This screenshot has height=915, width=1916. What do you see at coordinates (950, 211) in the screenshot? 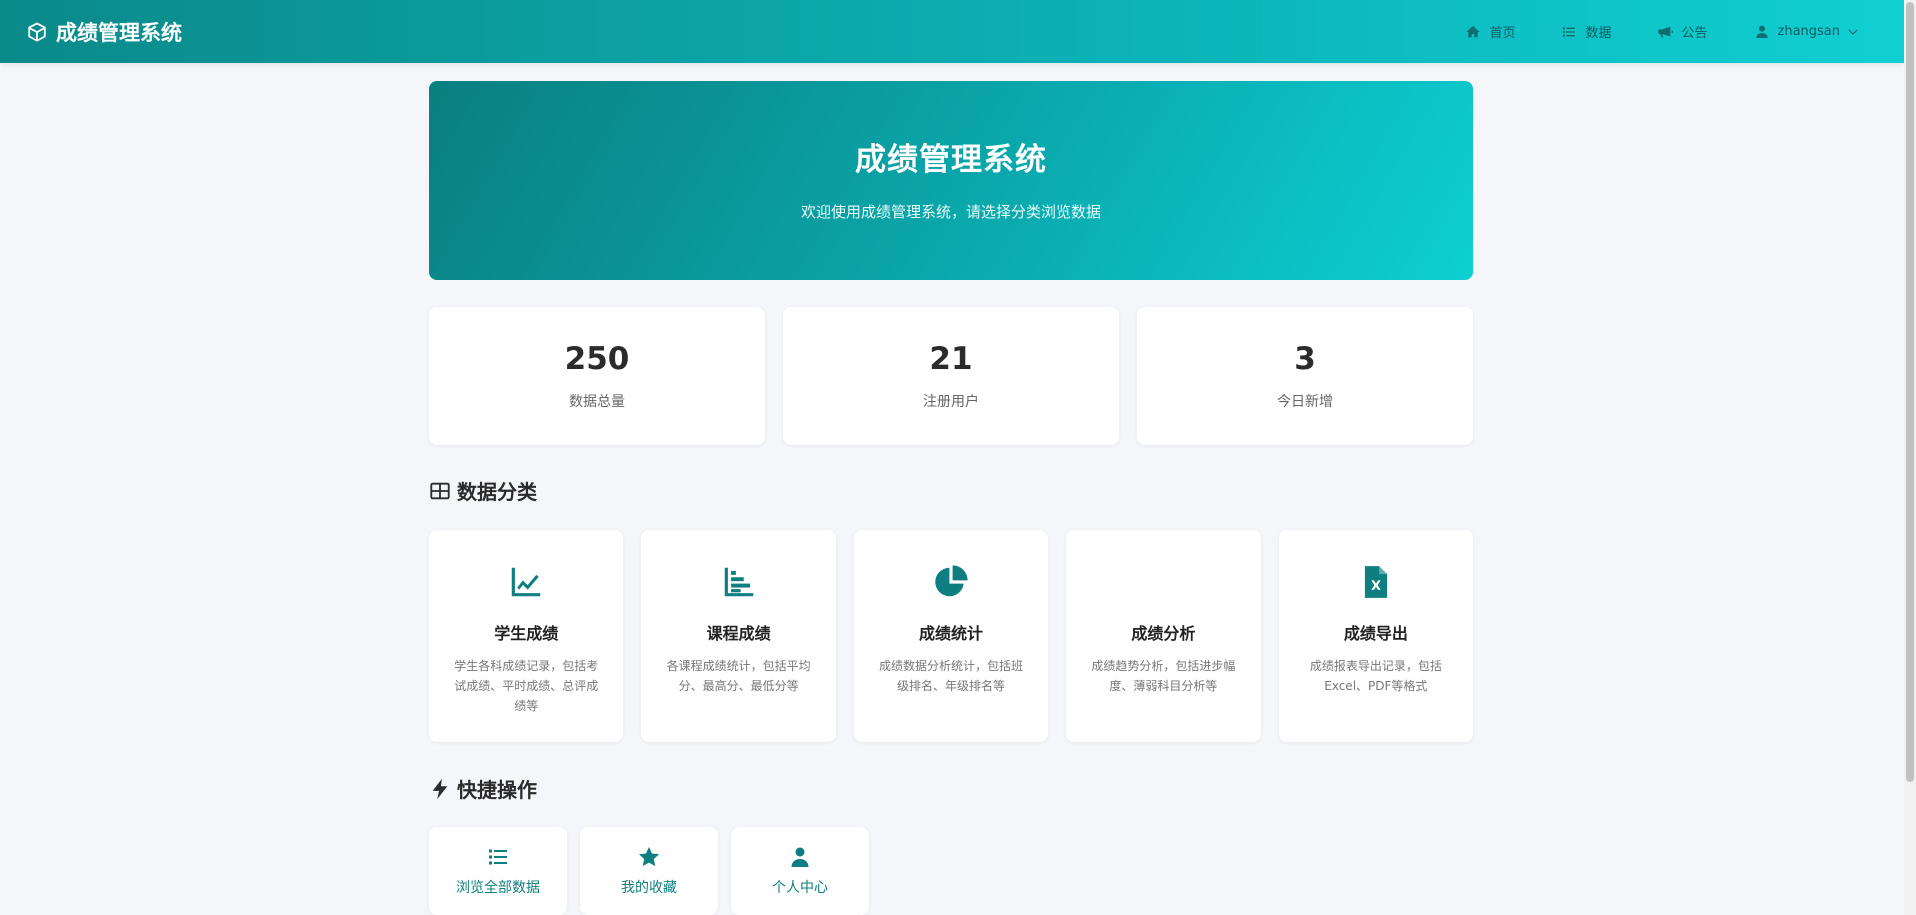
I see `hero-subtitle: 欢迎使用成绩管理系统，请选择分类浏览数据` at bounding box center [950, 211].